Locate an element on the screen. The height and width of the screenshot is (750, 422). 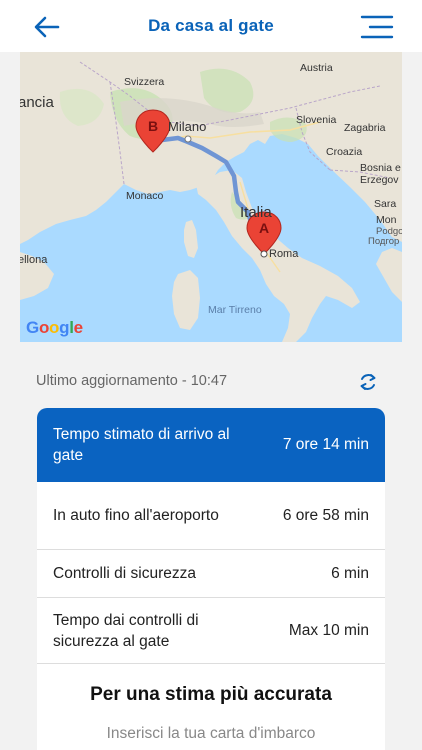
accuracy-heading: Per una stima più accurata is located at coordinates (211, 694).